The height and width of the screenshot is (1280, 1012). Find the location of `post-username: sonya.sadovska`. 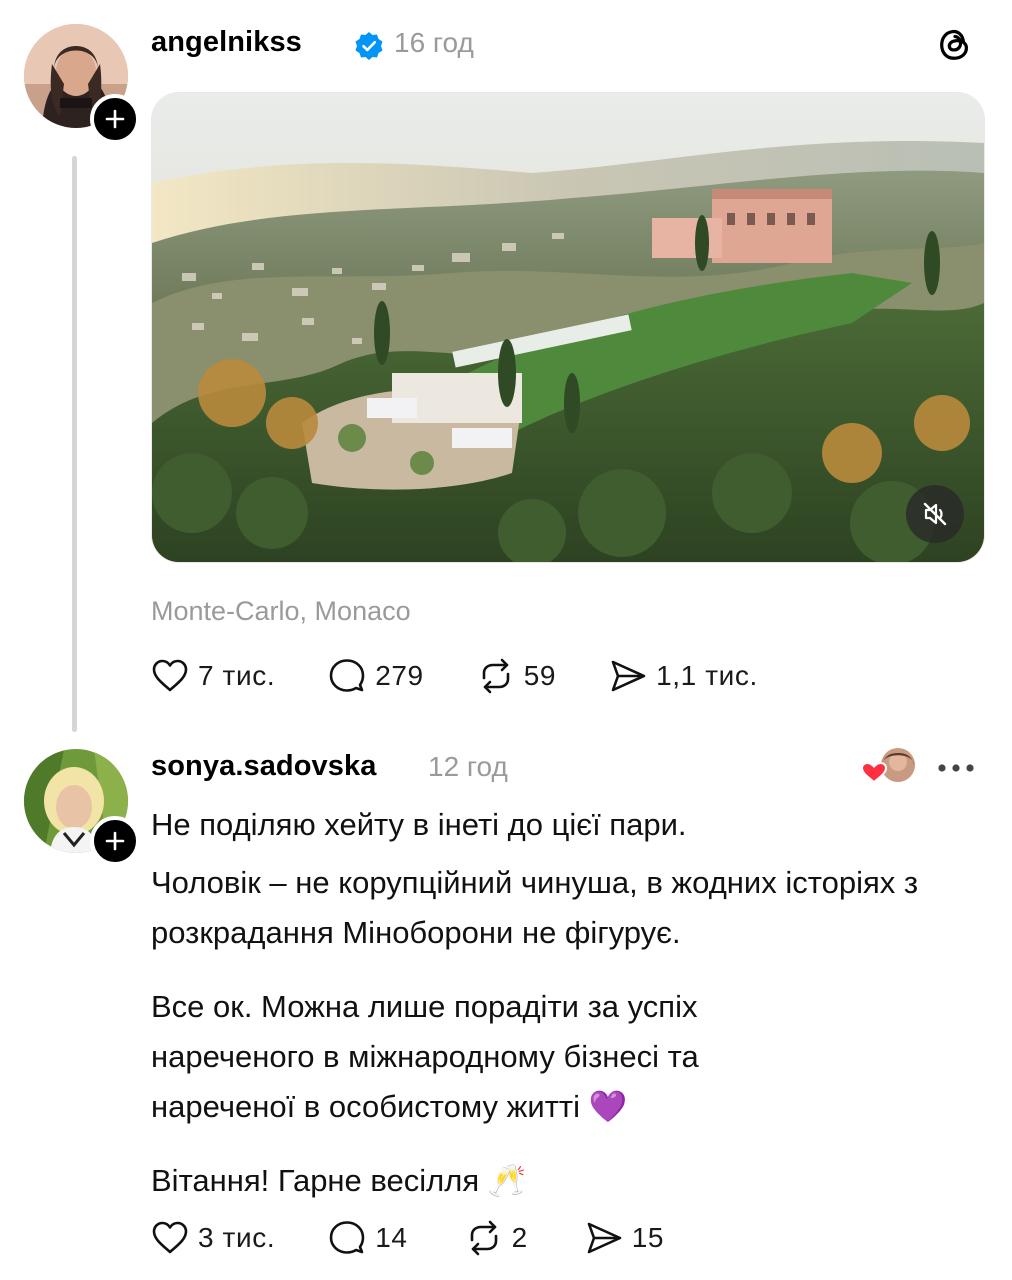

post-username: sonya.sadovska is located at coordinates (263, 766).